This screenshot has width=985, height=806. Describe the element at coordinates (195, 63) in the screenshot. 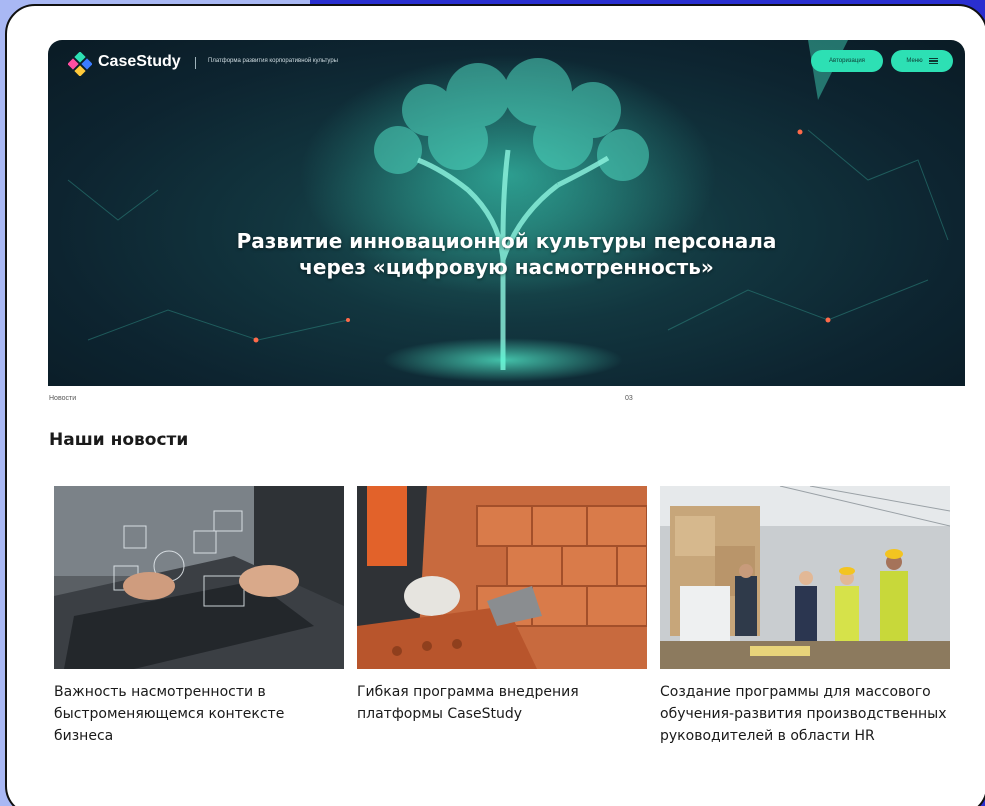

I see `logo-divider` at that location.